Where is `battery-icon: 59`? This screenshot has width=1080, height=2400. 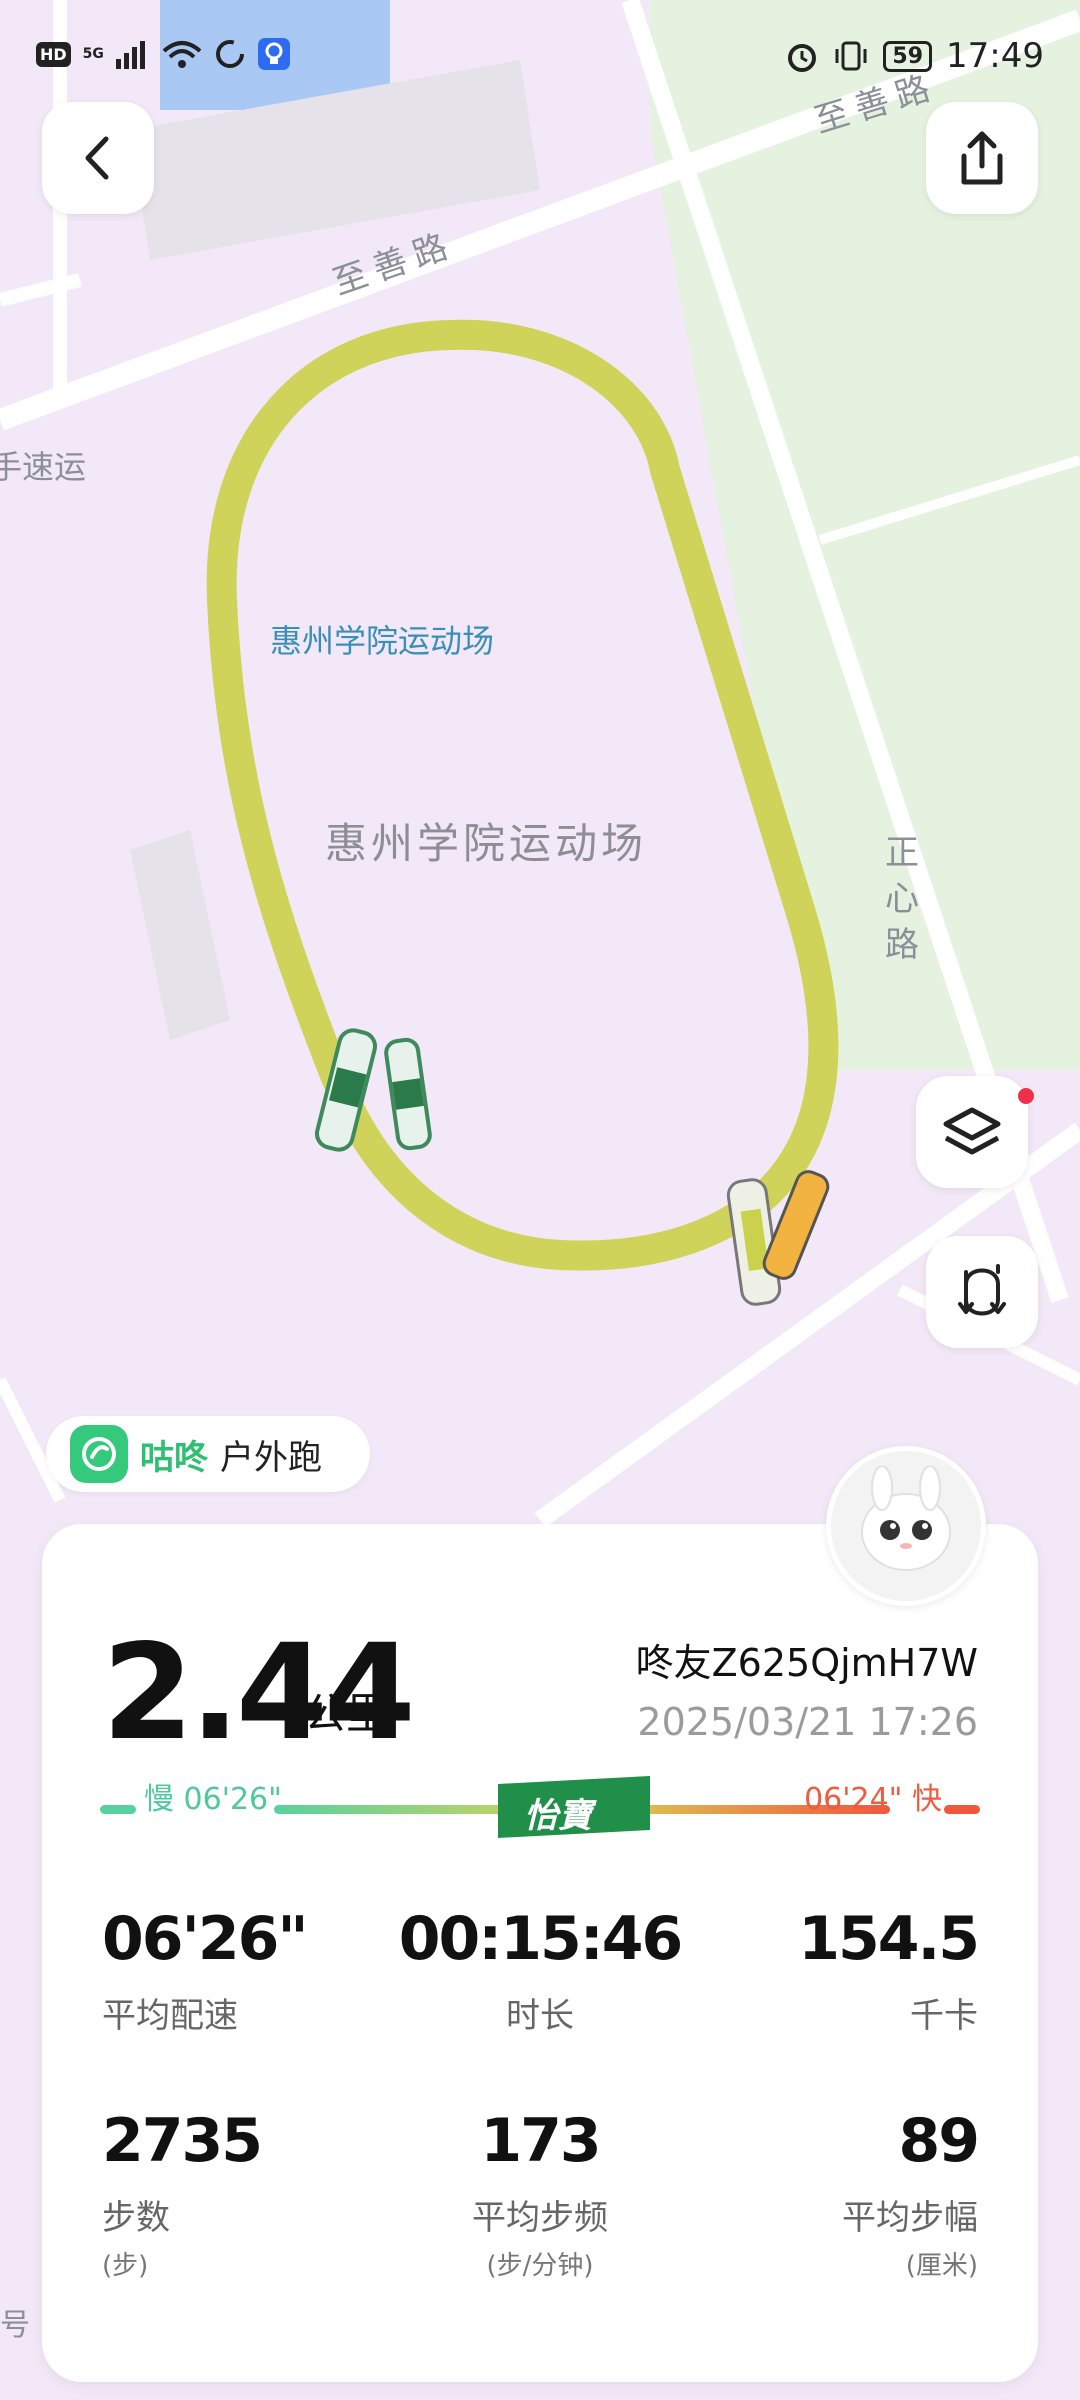
battery-icon: 59 is located at coordinates (908, 56).